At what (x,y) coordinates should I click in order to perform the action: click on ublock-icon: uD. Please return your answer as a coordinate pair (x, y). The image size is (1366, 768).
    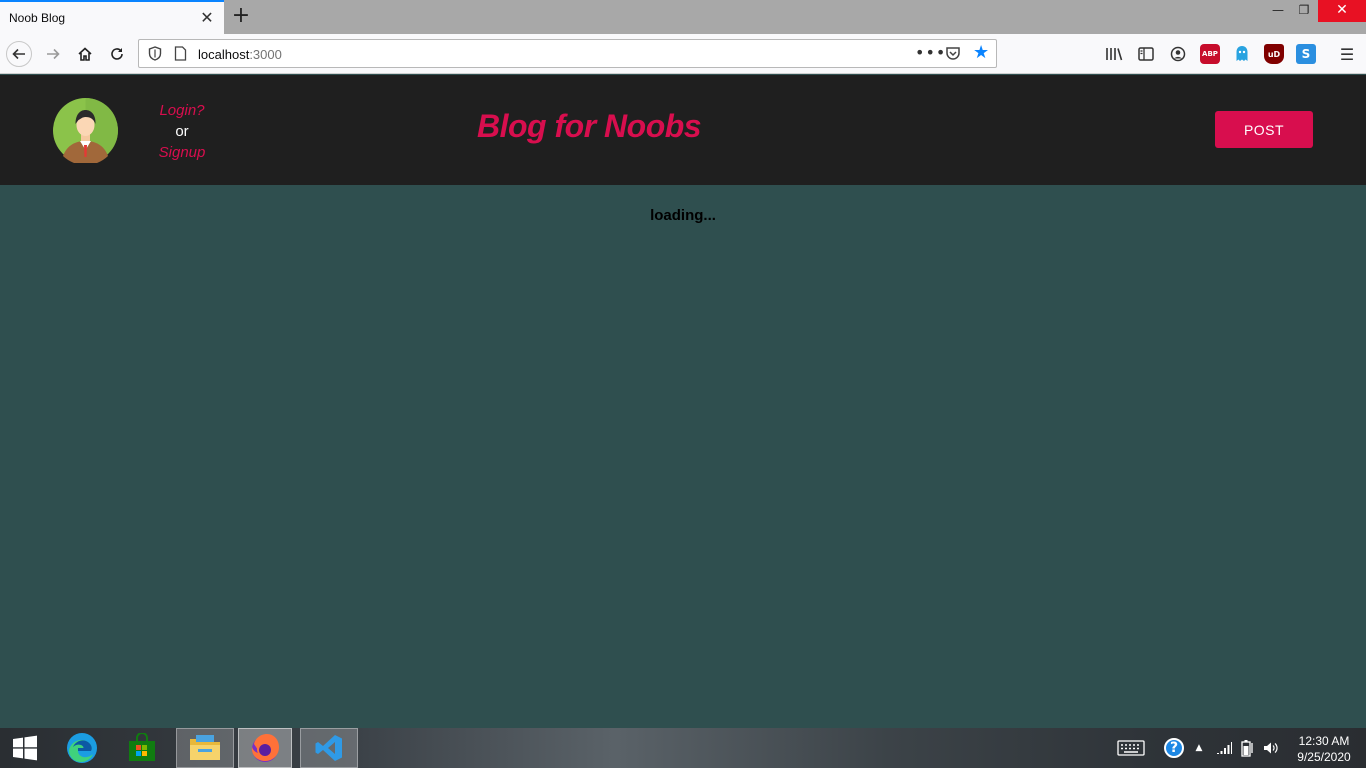
    Looking at the image, I should click on (1274, 54).